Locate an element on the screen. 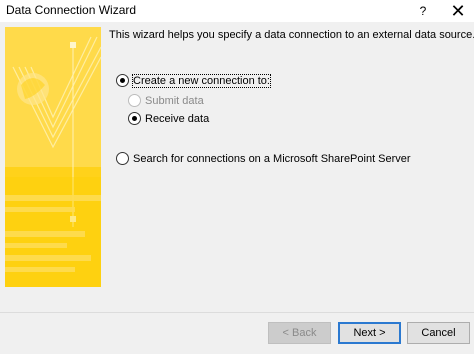  option-receive-data: Receive data is located at coordinates (168, 118).